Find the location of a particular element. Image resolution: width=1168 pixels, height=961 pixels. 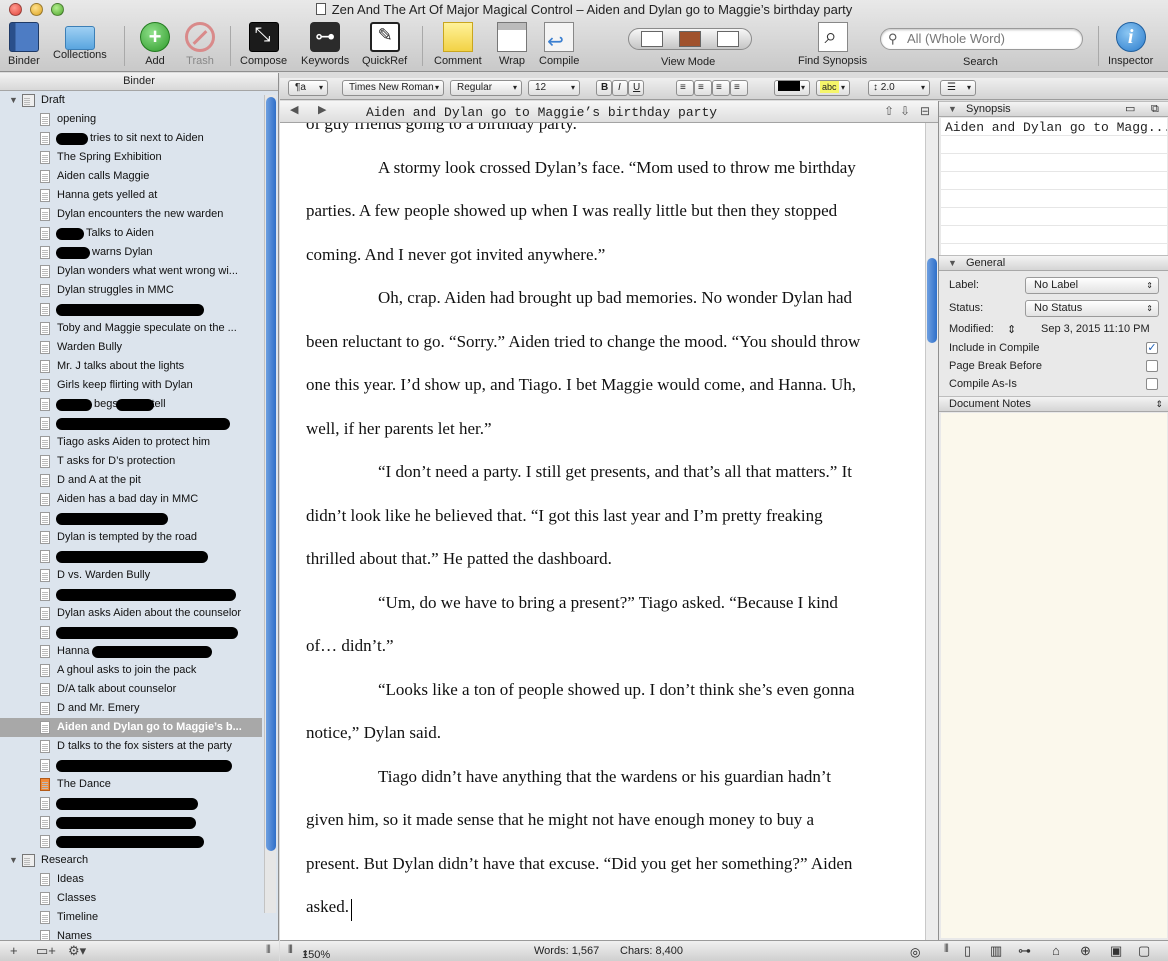

binder-item: D/A talk about counselor is located at coordinates (131, 689).